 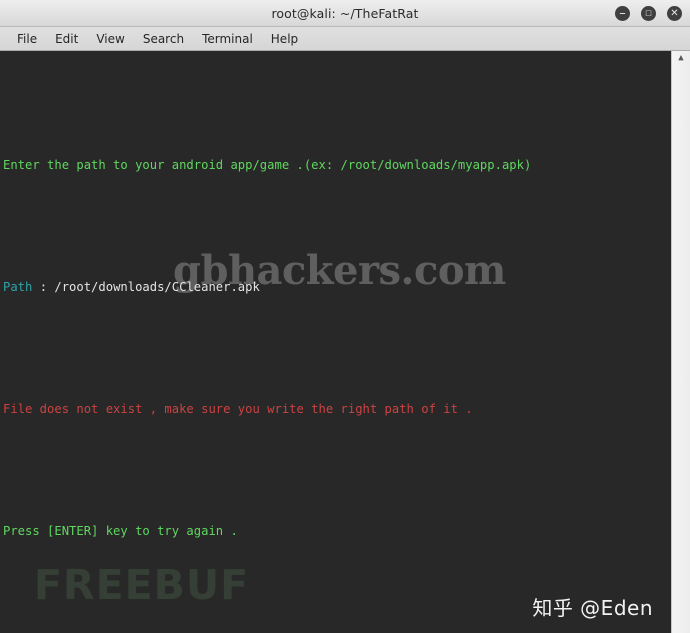 I want to click on minimize-button: –, so click(x=622, y=13).